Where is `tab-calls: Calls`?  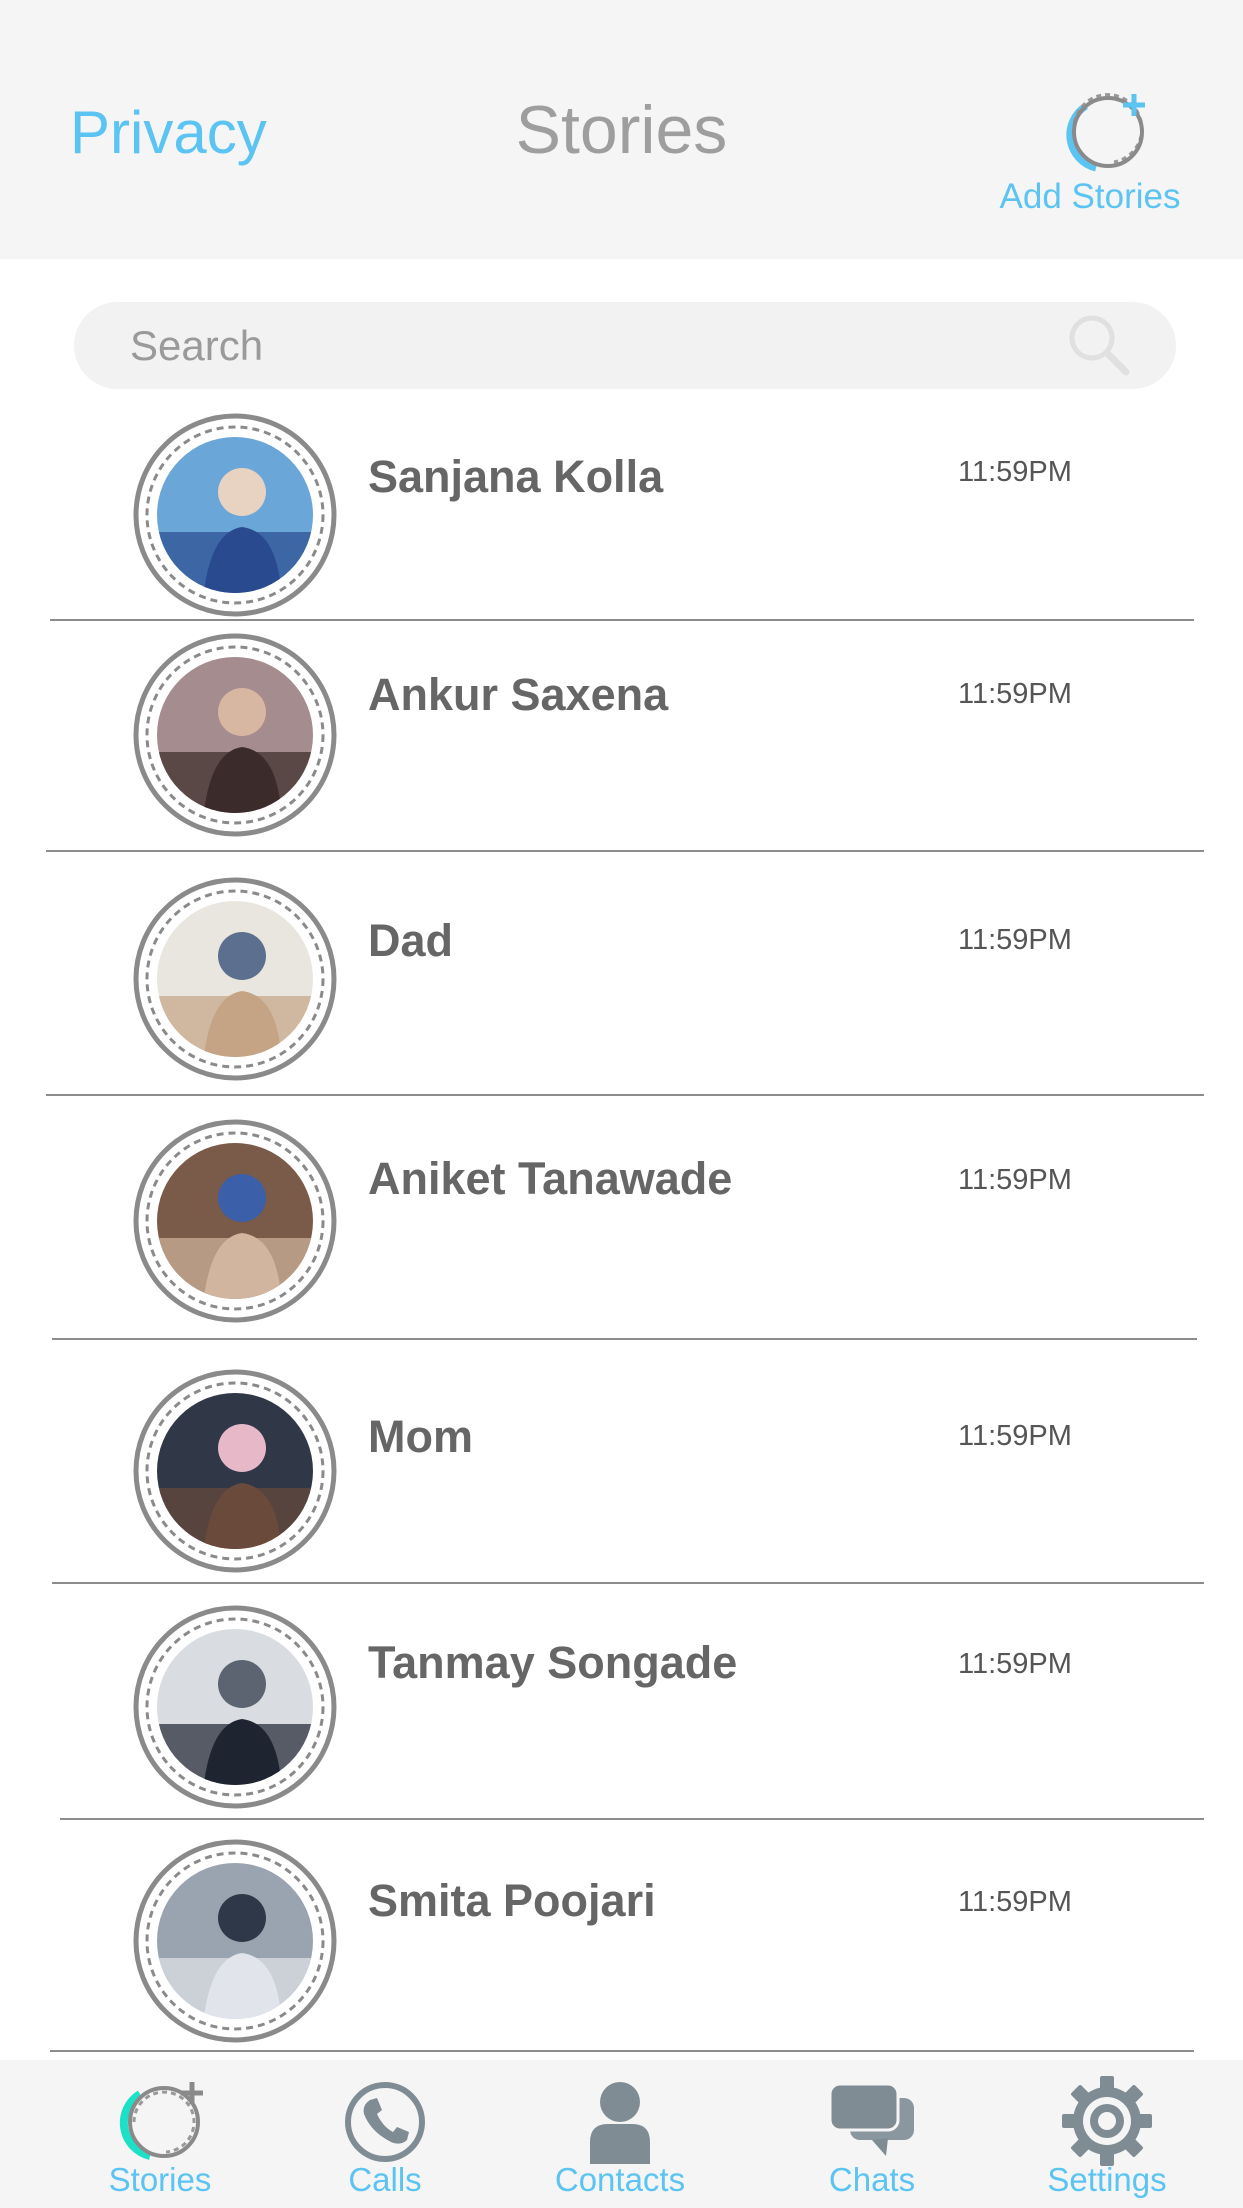 tab-calls: Calls is located at coordinates (385, 2134).